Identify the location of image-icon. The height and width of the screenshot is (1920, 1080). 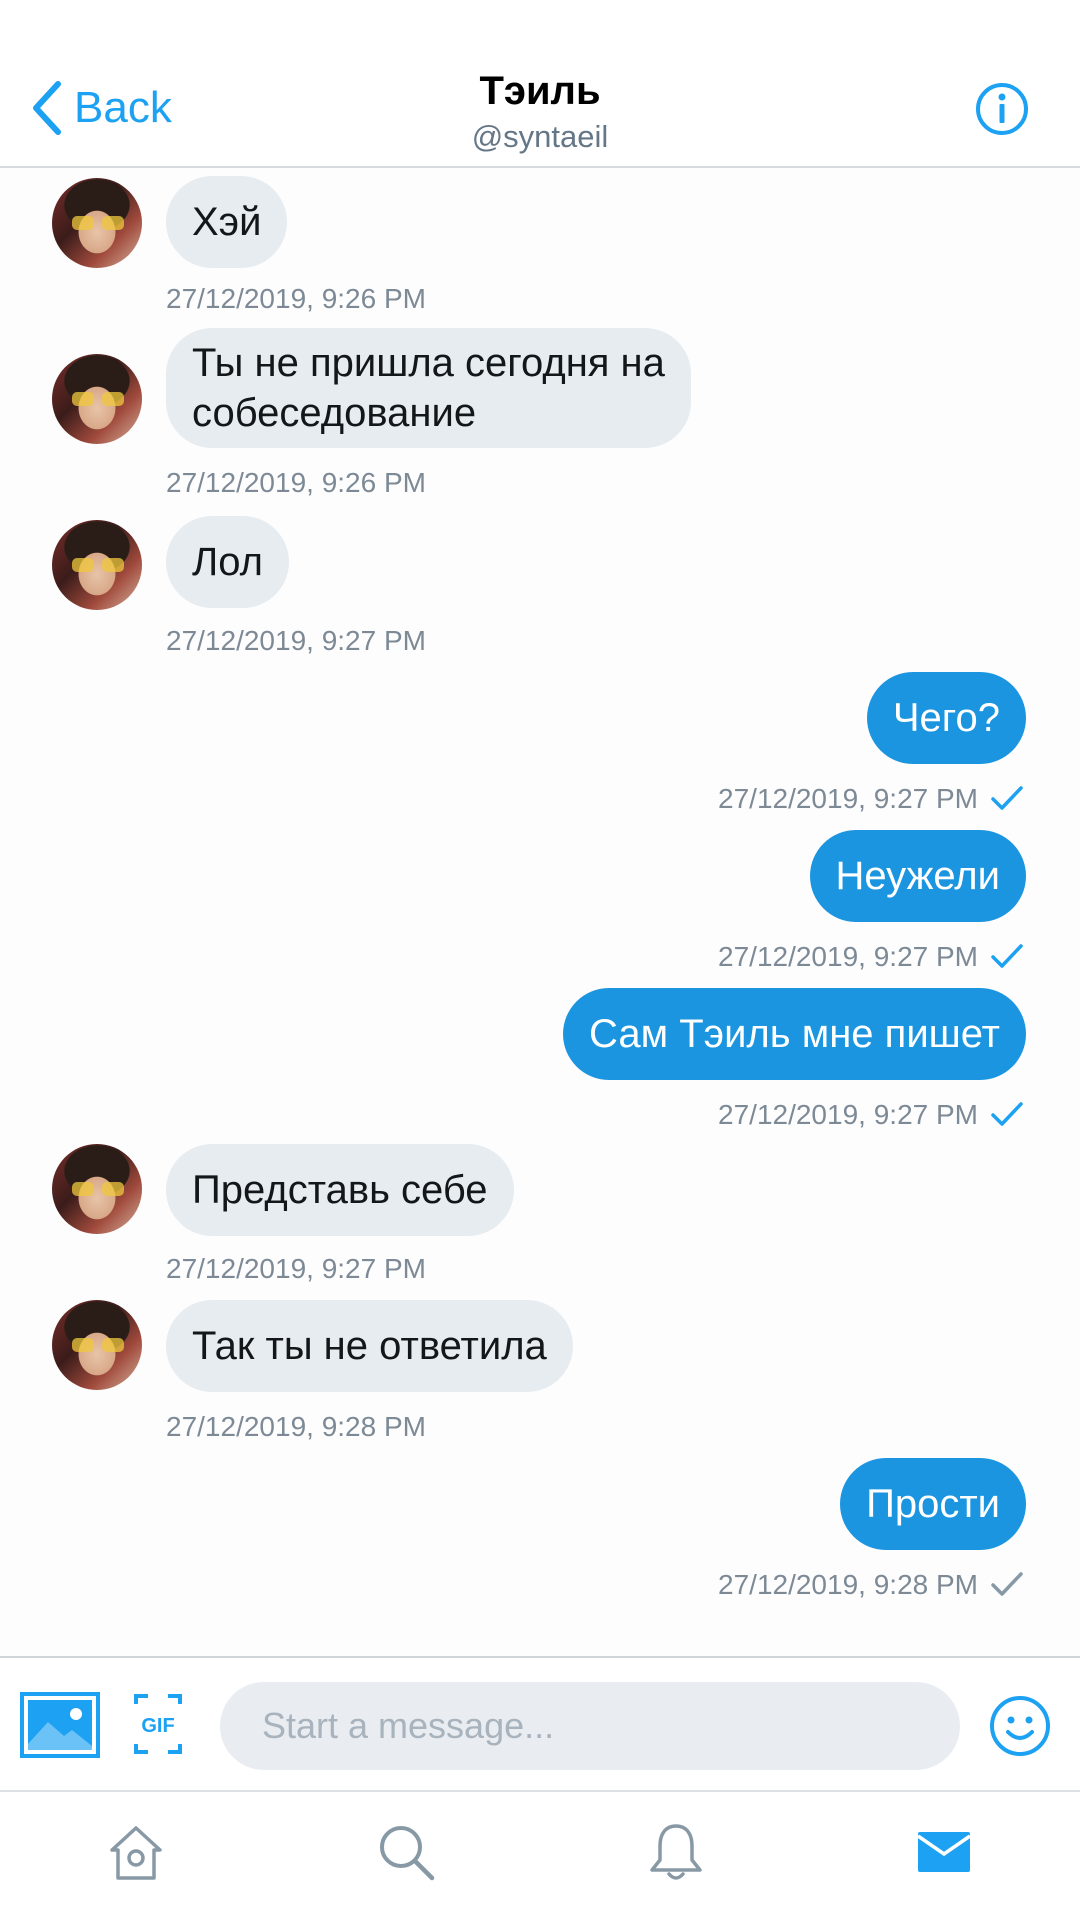
(60, 1725).